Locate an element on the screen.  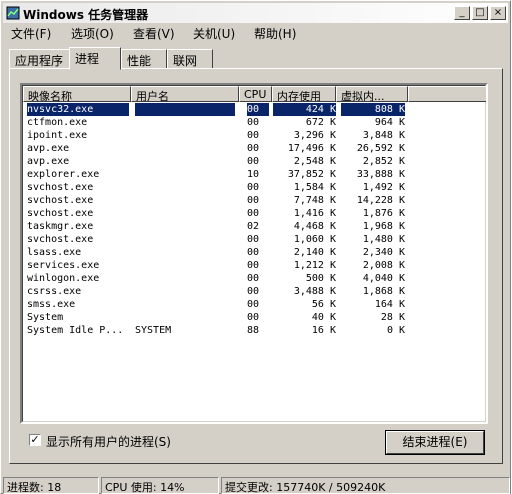
process-row: System 00 40 K 28 K is located at coordinates (254, 317).